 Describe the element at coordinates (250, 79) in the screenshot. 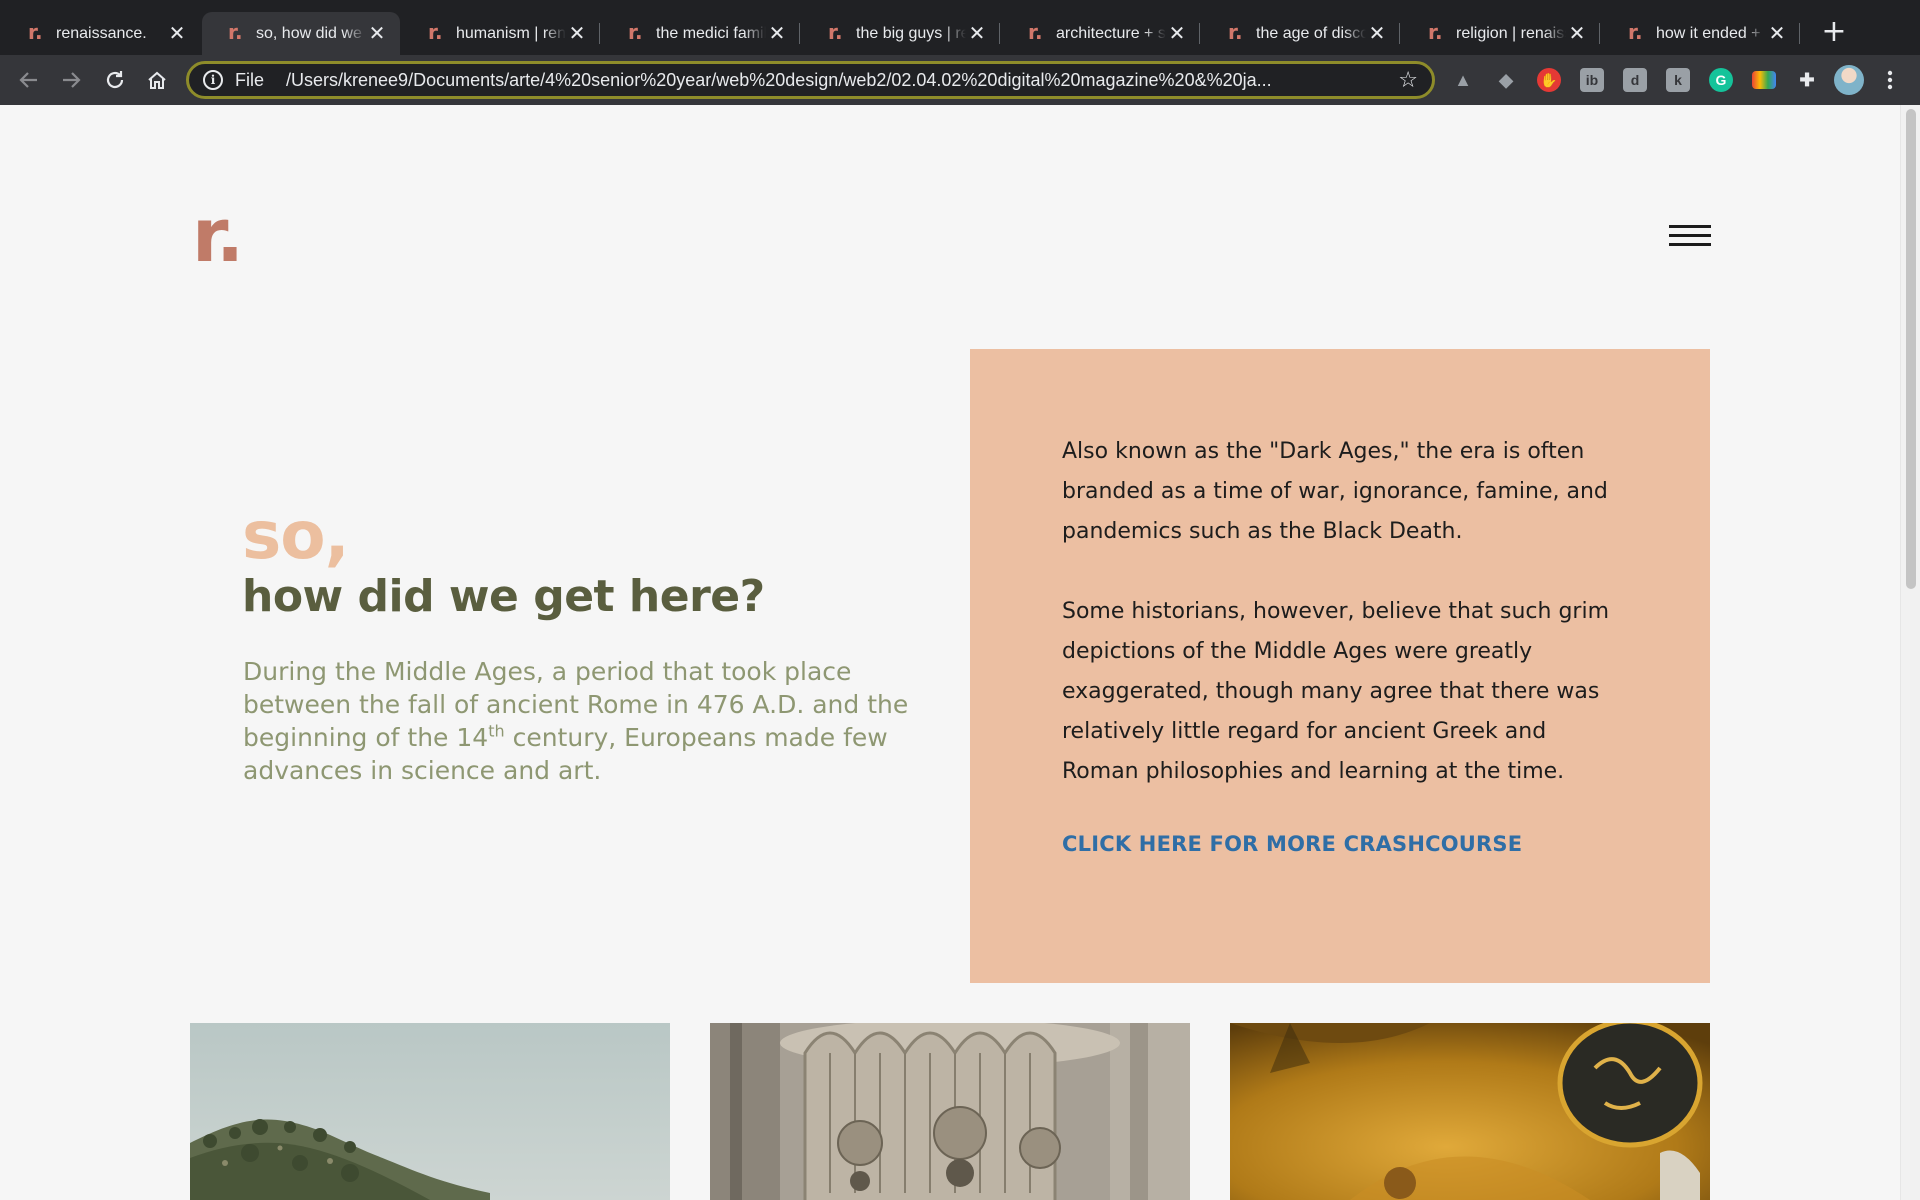

I see `url-scheme-label: File` at that location.